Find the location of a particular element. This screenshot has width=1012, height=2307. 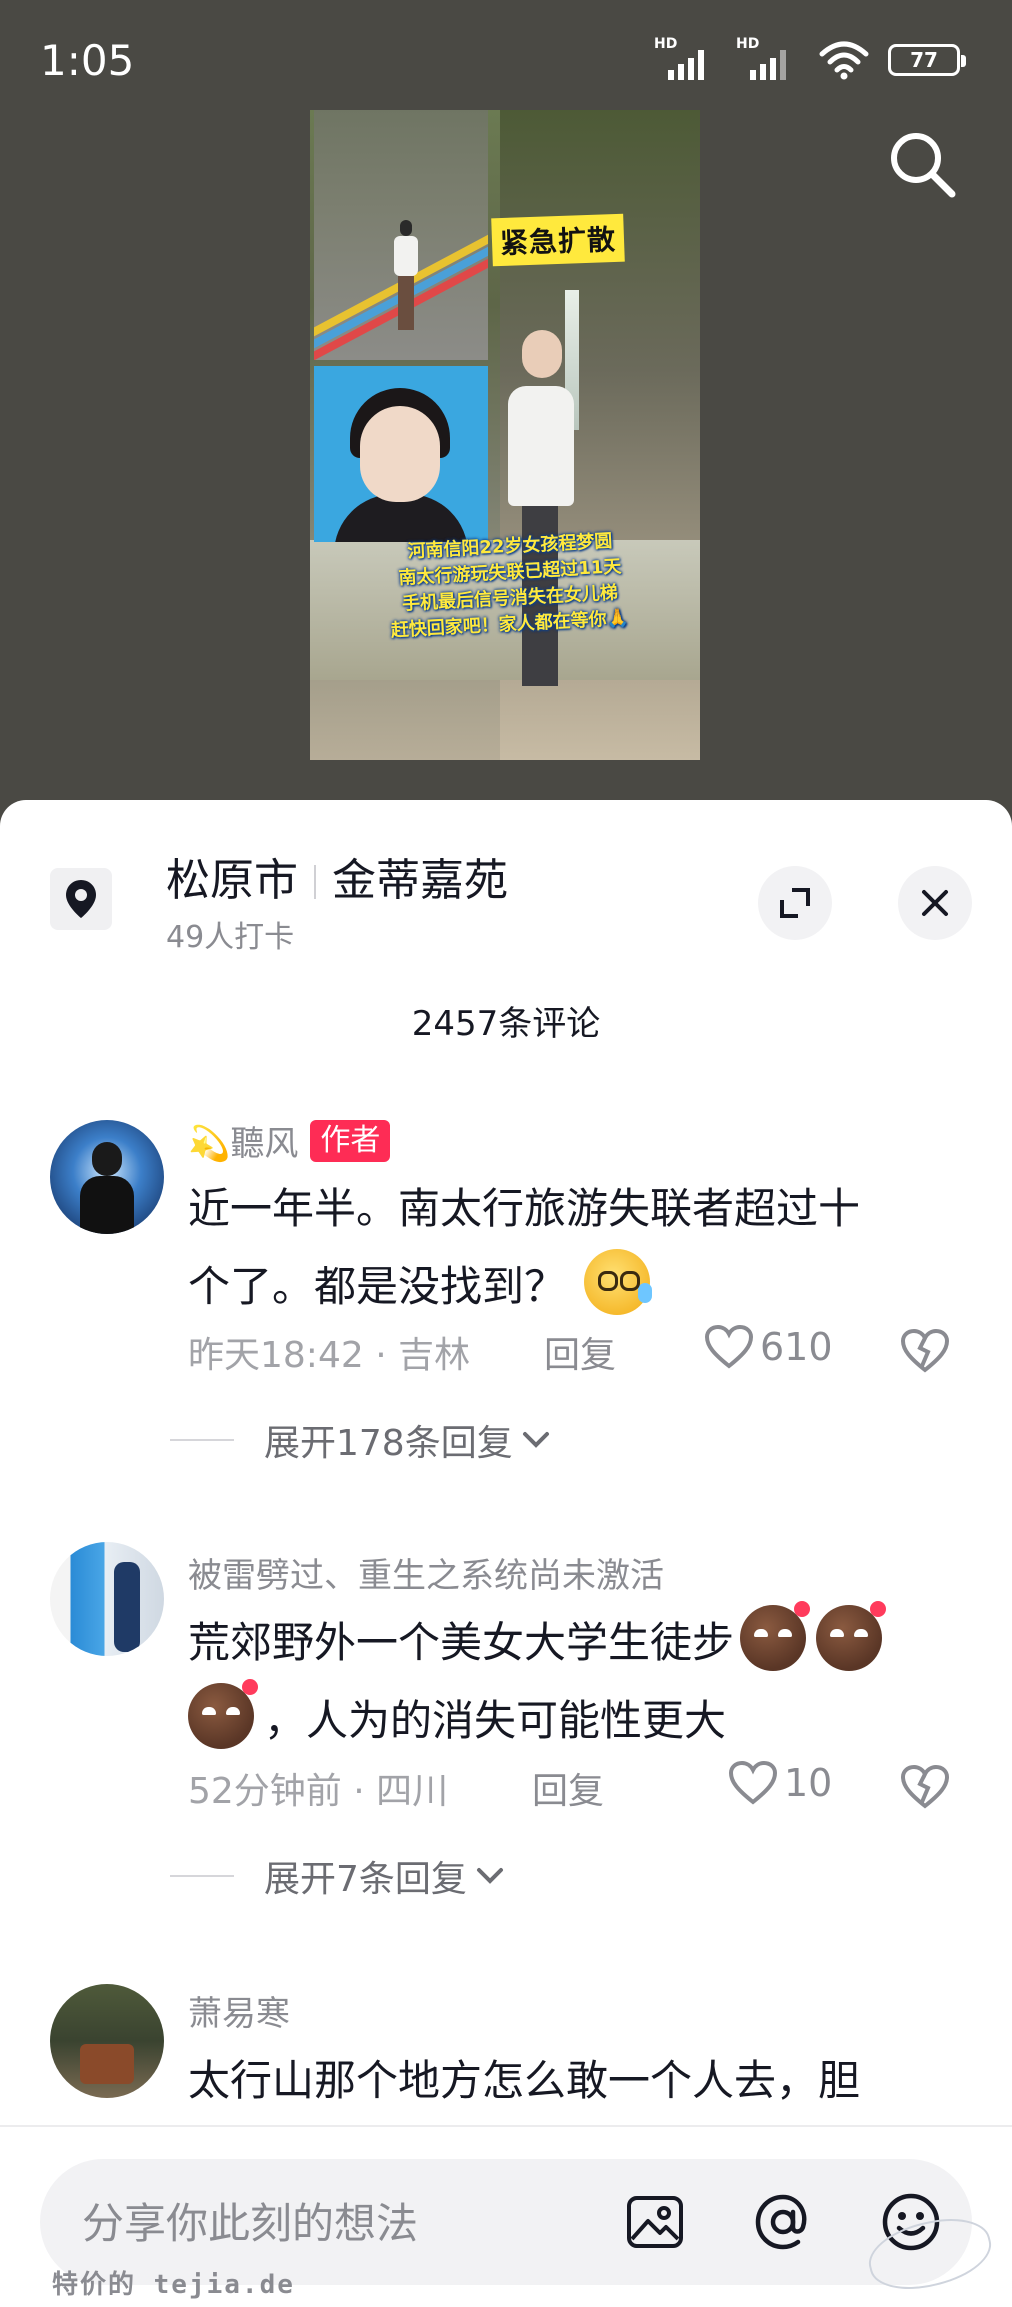

comment-meta: 52分钟前 · 四川 is located at coordinates (318, 1791).